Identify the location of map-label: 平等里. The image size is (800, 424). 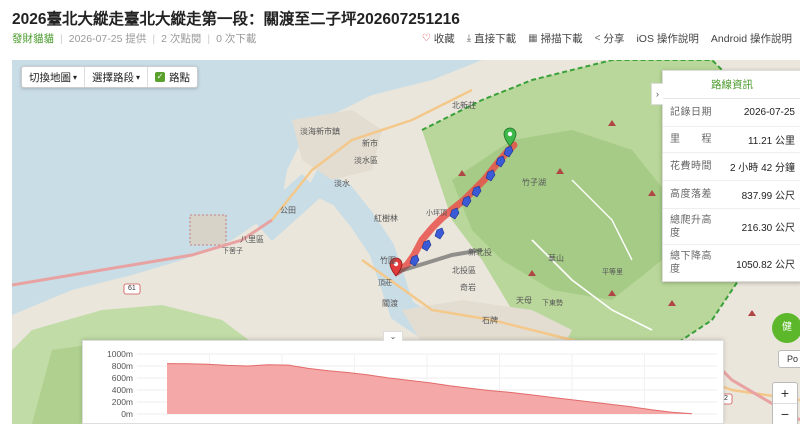
(612, 272).